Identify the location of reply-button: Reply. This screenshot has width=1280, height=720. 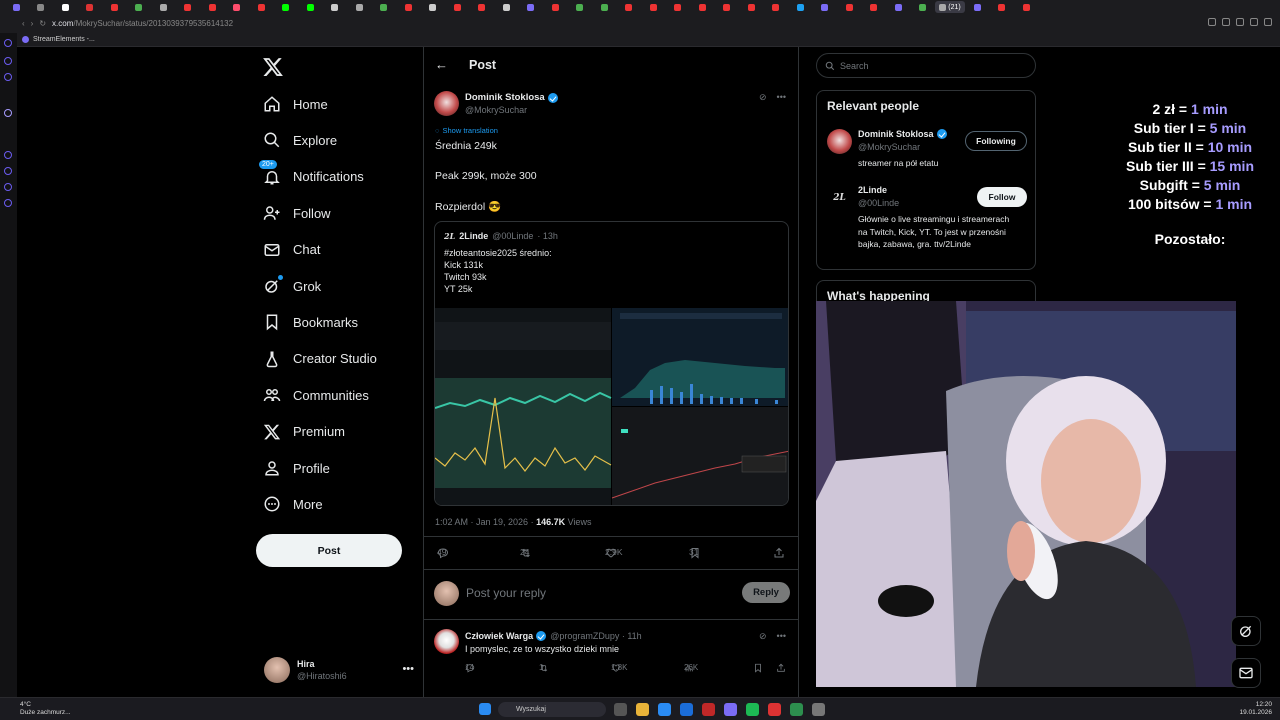
(766, 592).